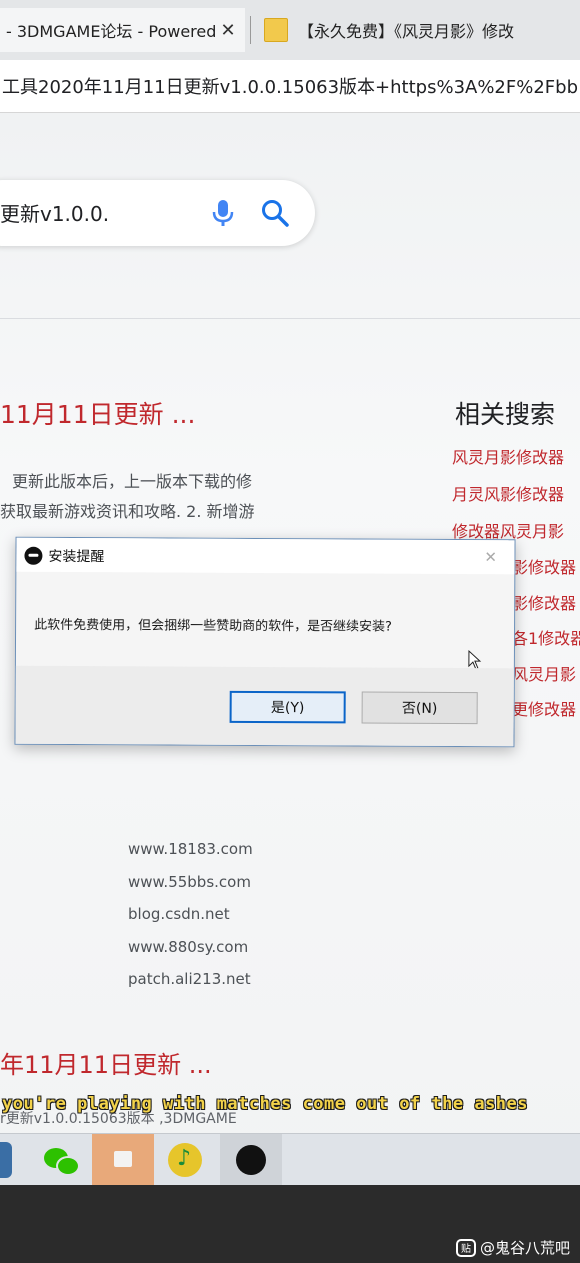 The width and height of the screenshot is (580, 1263). I want to click on tab-label: 【永久免费】《风灵月影》修改, so click(406, 31).